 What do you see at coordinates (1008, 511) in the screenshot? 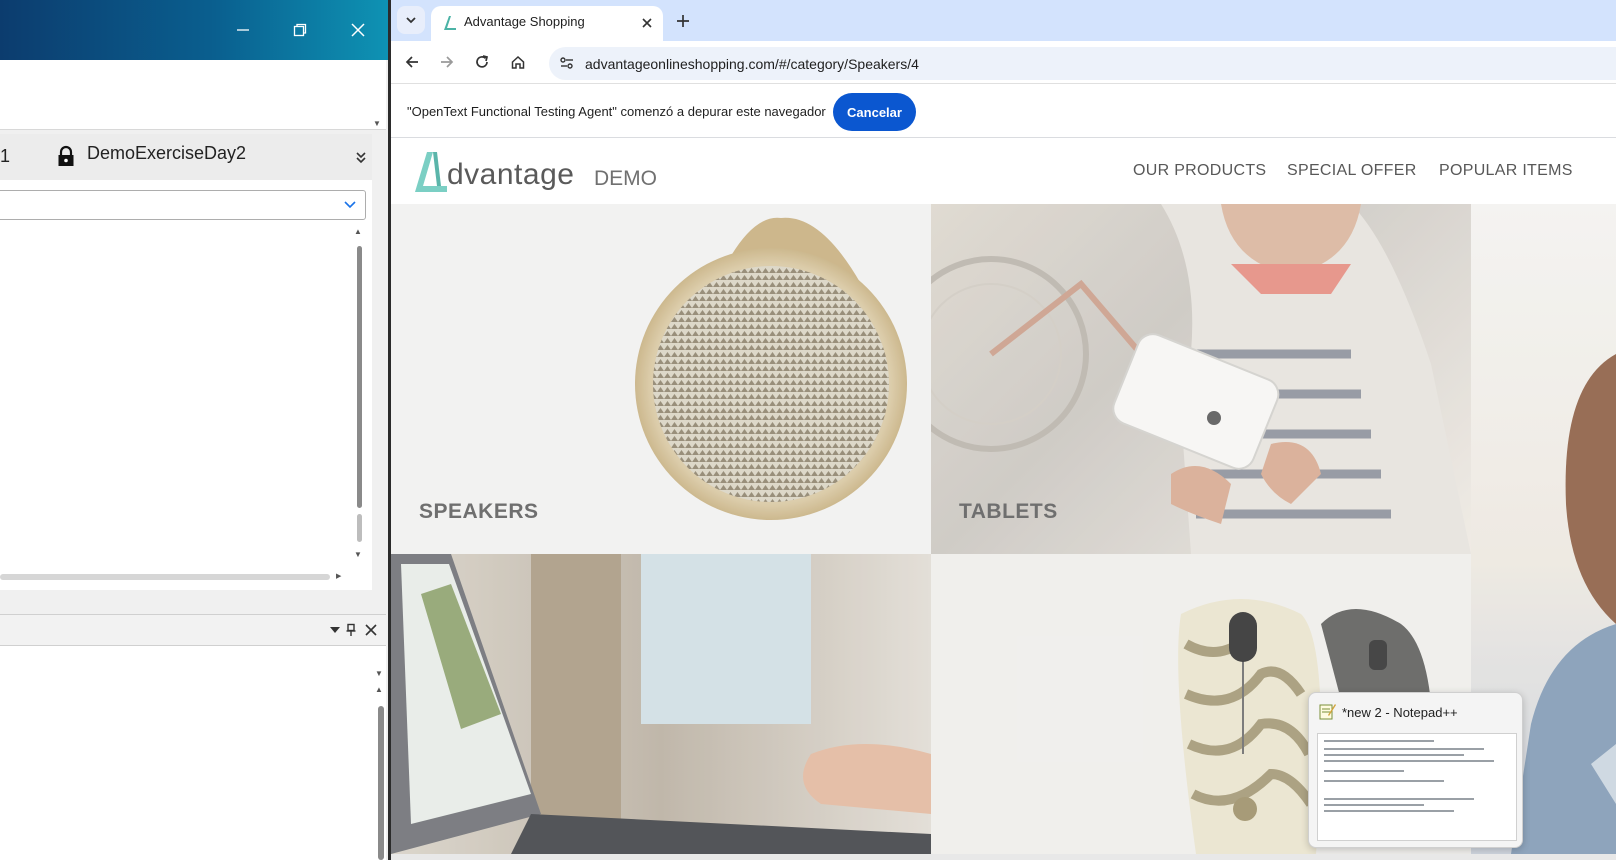
I see `tile-label-tablets: TABLETS` at bounding box center [1008, 511].